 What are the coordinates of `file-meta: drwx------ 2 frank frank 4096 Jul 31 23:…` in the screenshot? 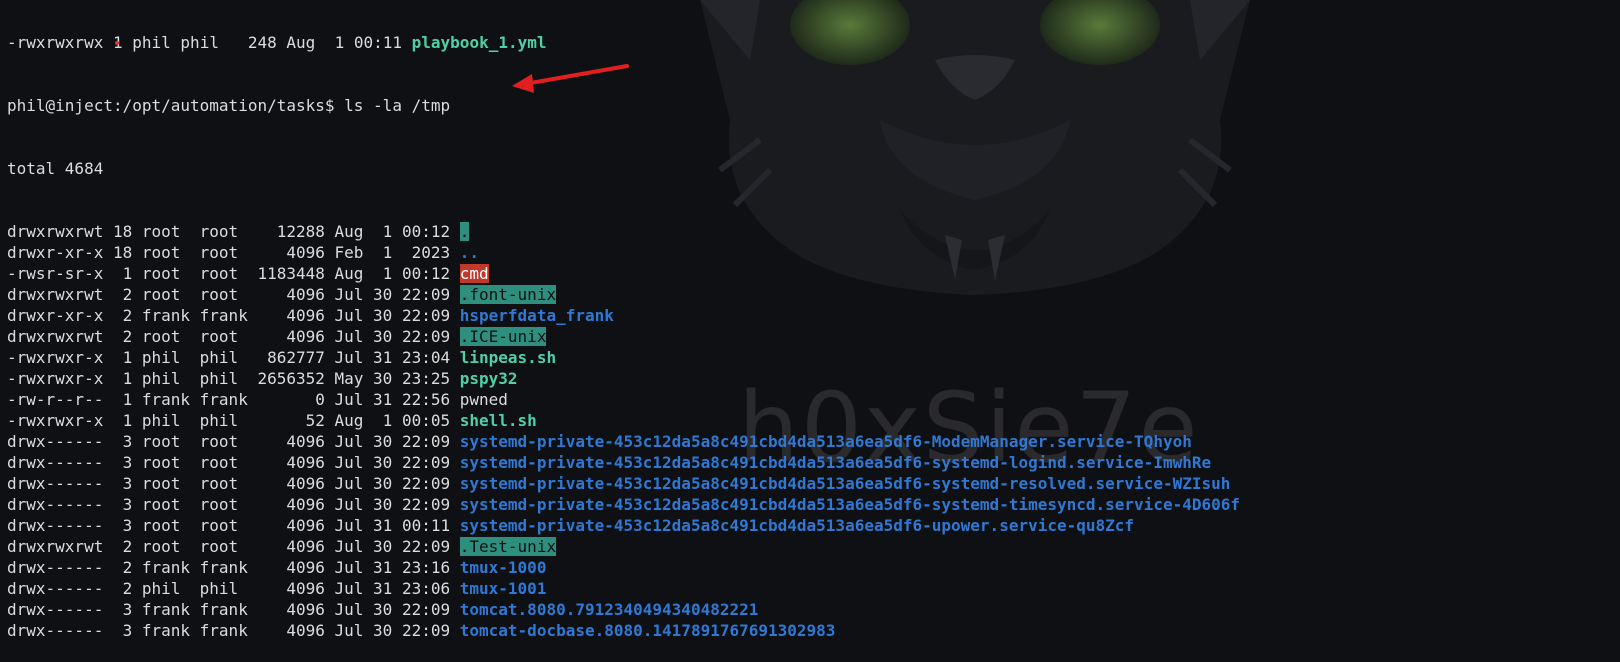 It's located at (233, 567).